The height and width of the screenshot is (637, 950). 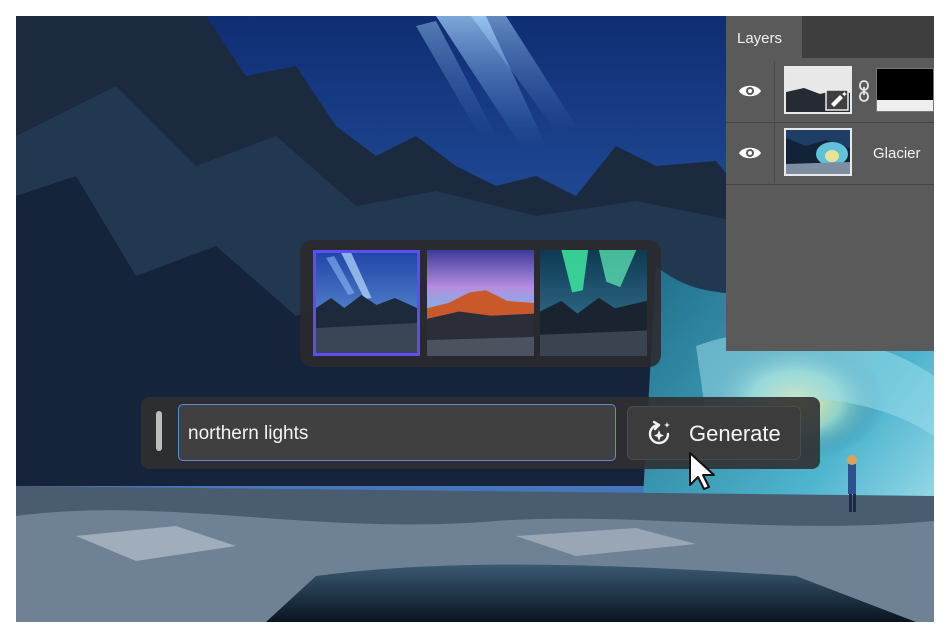 I want to click on mouse-cursor-icon, so click(x=702, y=471).